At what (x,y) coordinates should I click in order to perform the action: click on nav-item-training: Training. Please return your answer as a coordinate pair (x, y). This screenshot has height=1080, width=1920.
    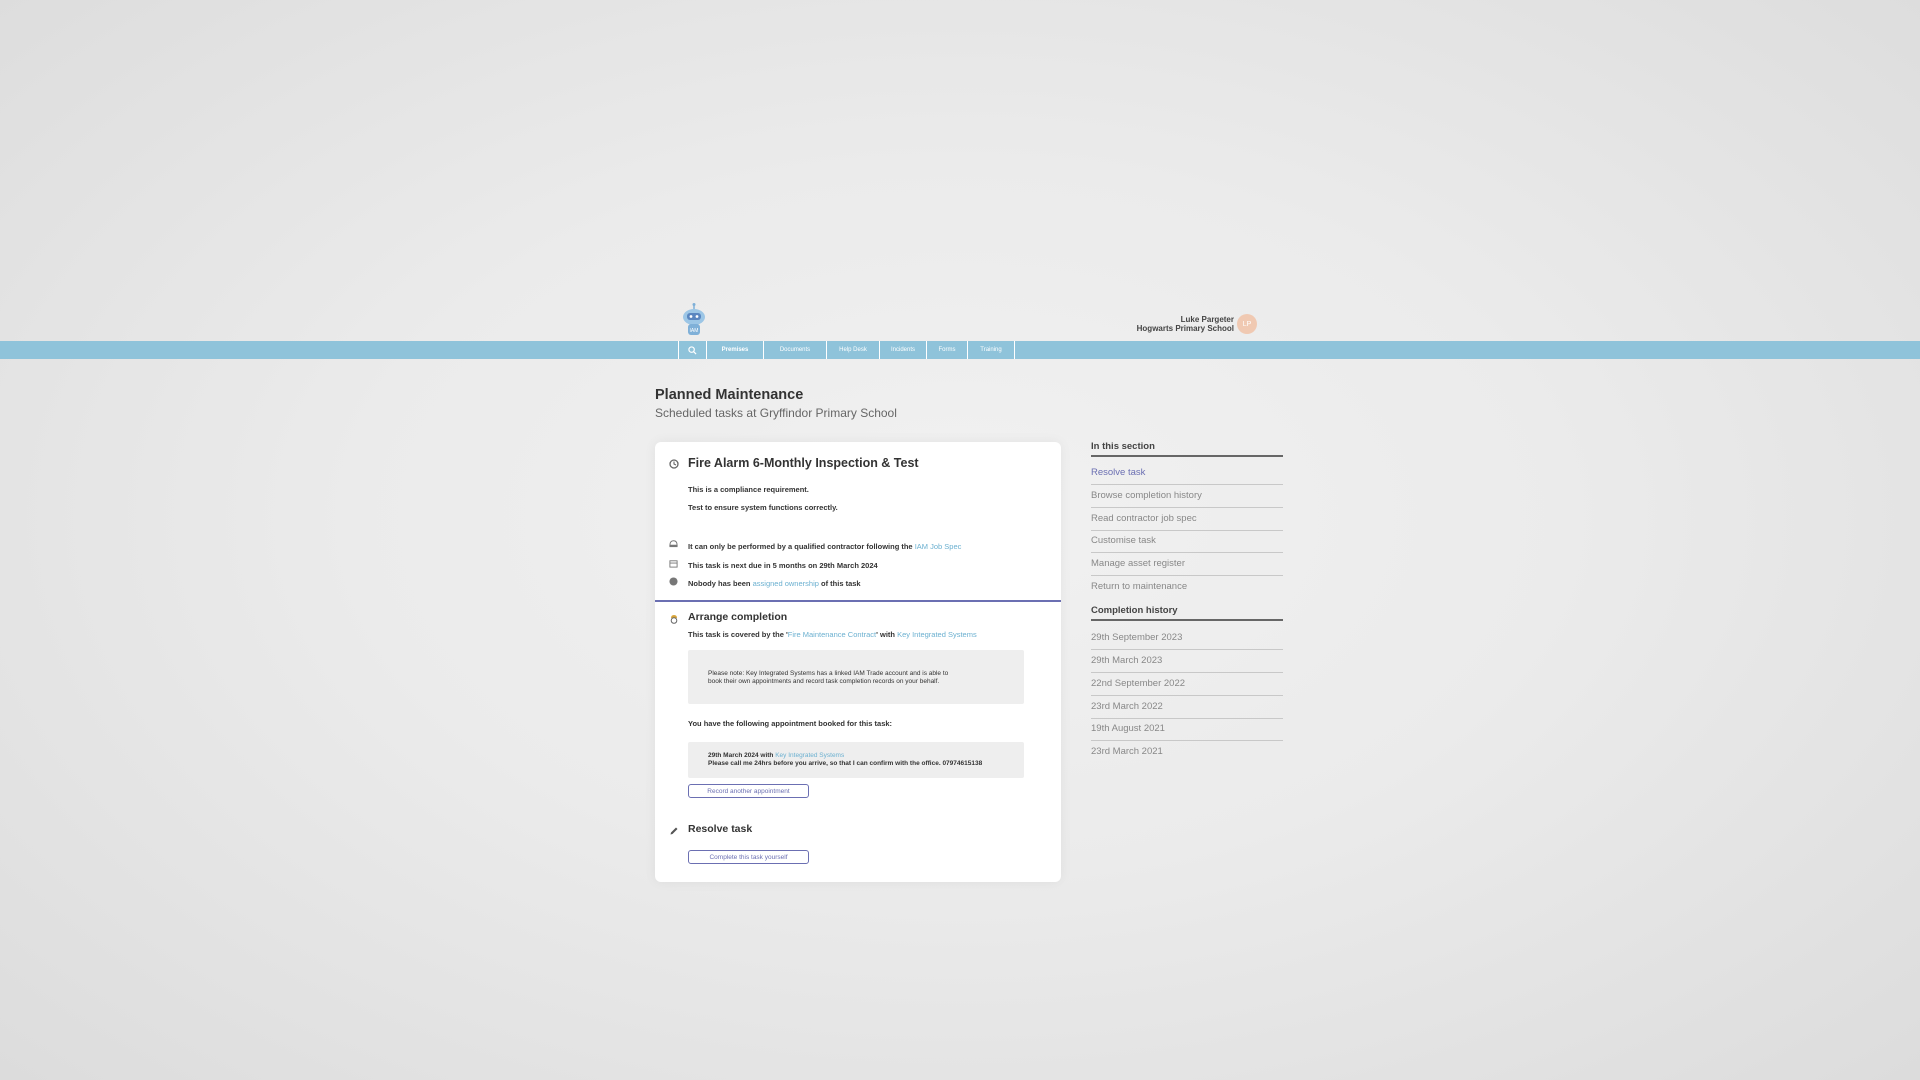
    Looking at the image, I should click on (991, 350).